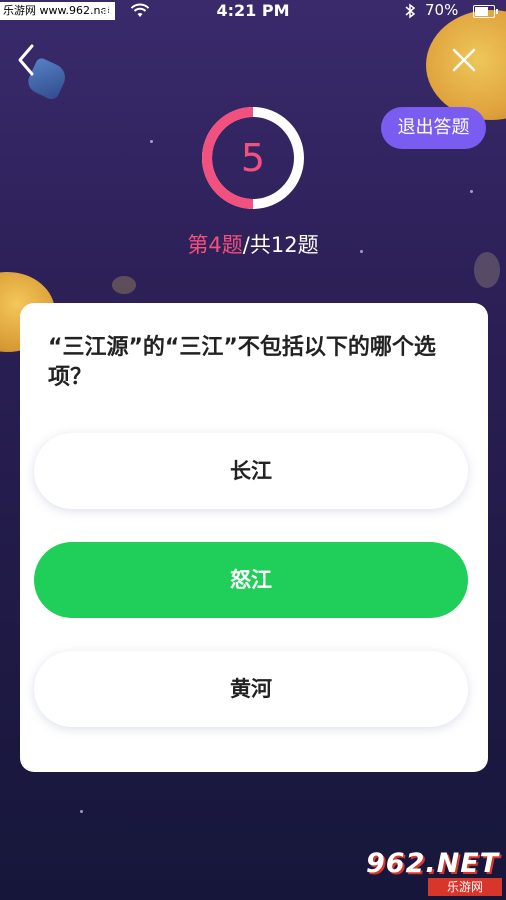 The image size is (506, 900). Describe the element at coordinates (253, 12) in the screenshot. I see `status-bar: 乐游网 www.962.net 通 4:21 PM 70%` at that location.